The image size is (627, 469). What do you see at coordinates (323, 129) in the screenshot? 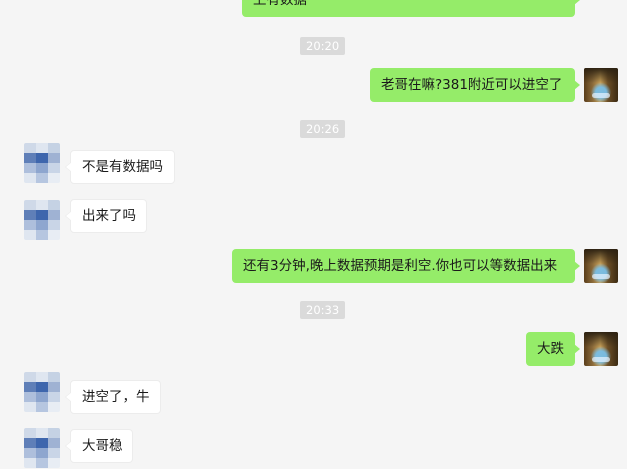
I see `timestamp: 20:26` at bounding box center [323, 129].